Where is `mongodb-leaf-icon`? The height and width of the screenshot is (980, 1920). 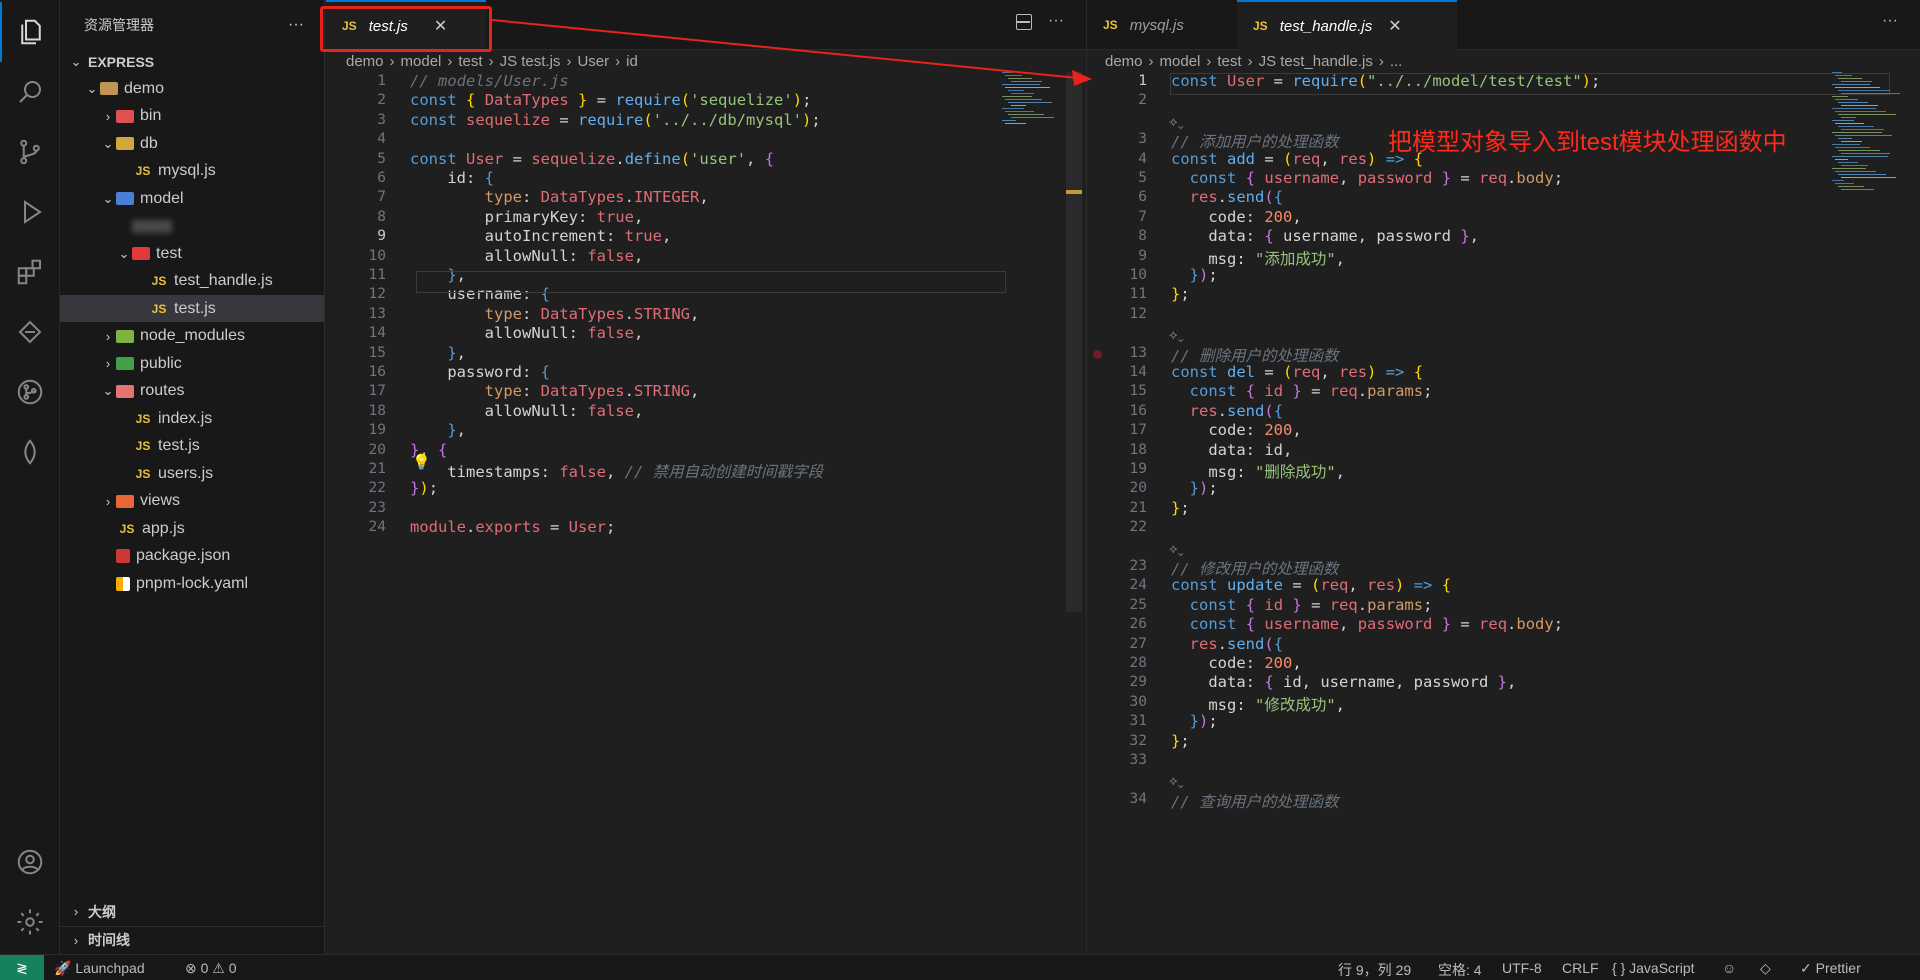
mongodb-leaf-icon is located at coordinates (30, 452).